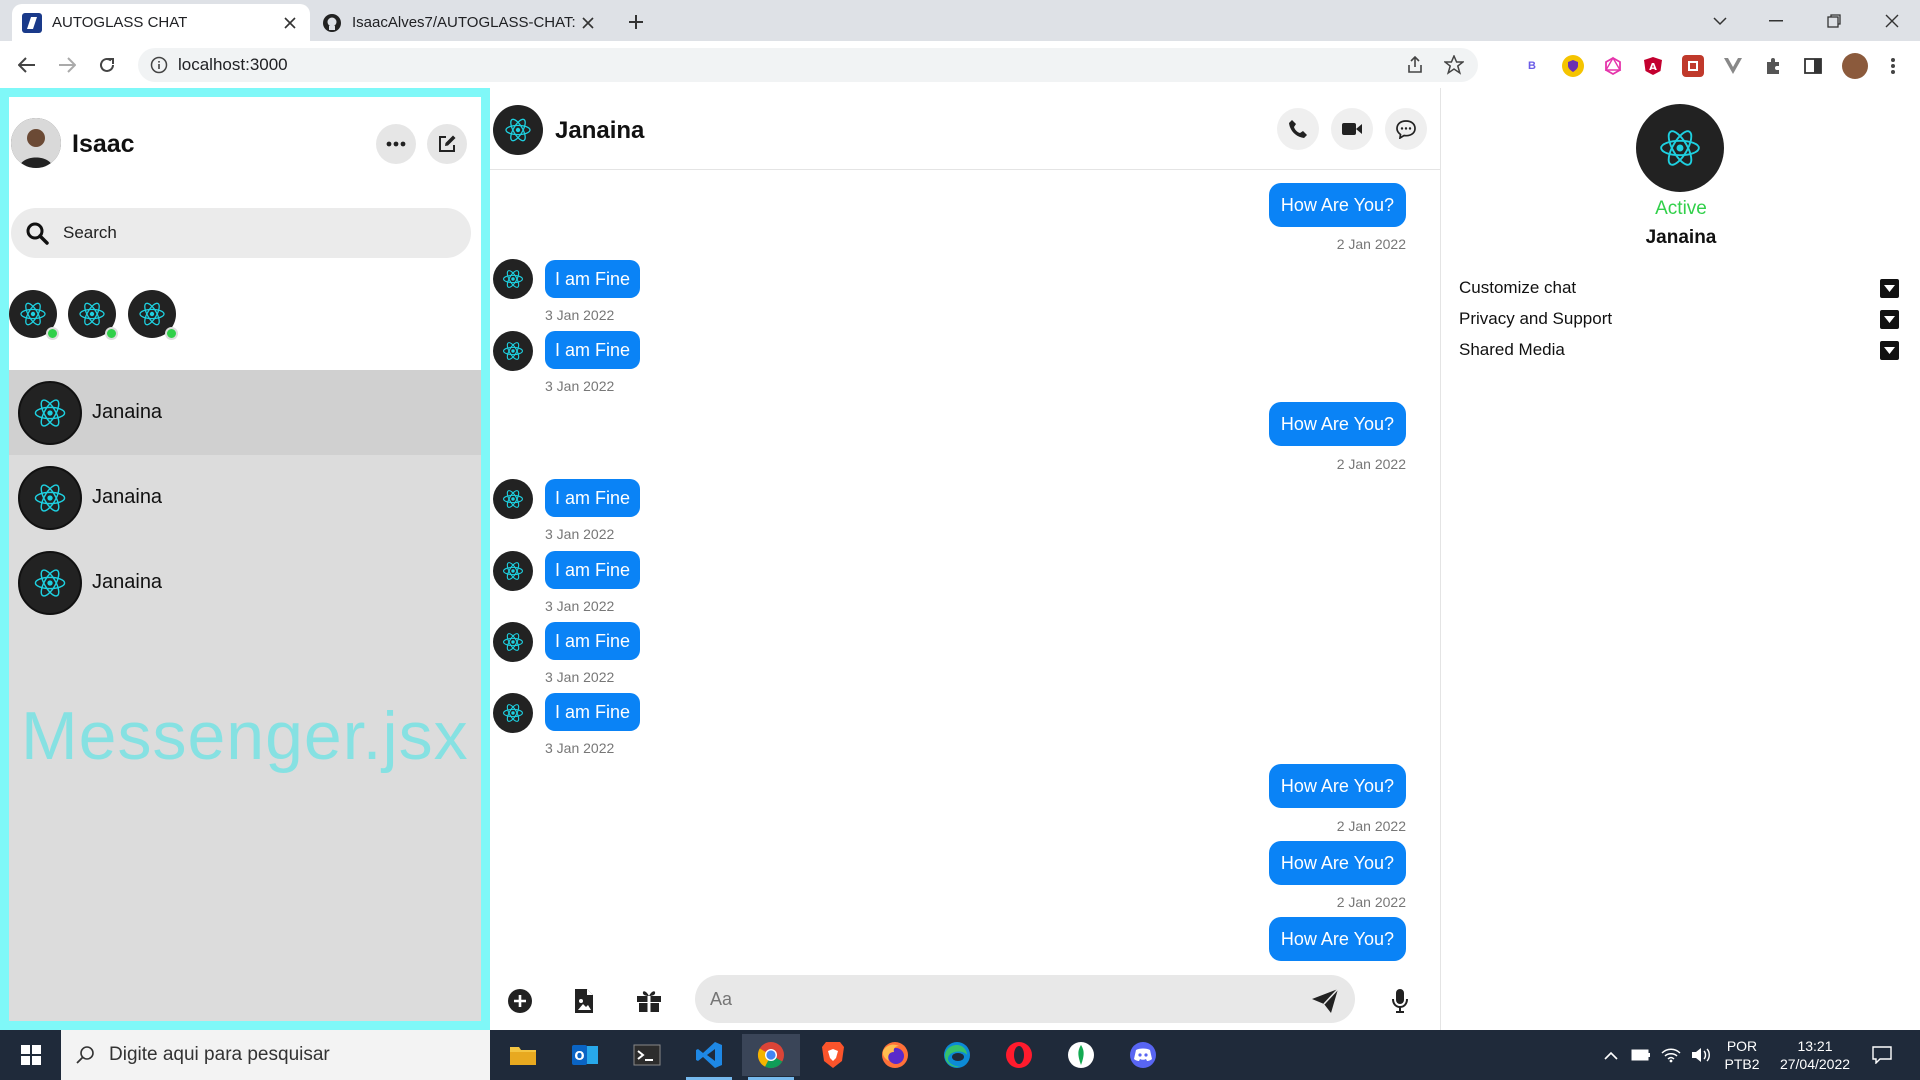 Image resolution: width=1920 pixels, height=1080 pixels. What do you see at coordinates (636, 22) in the screenshot?
I see `new-tab-plus-icon` at bounding box center [636, 22].